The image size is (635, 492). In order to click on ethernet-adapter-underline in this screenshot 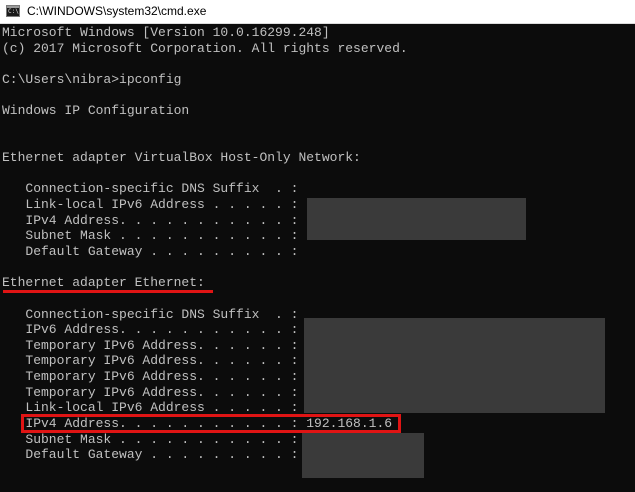, I will do `click(108, 291)`.